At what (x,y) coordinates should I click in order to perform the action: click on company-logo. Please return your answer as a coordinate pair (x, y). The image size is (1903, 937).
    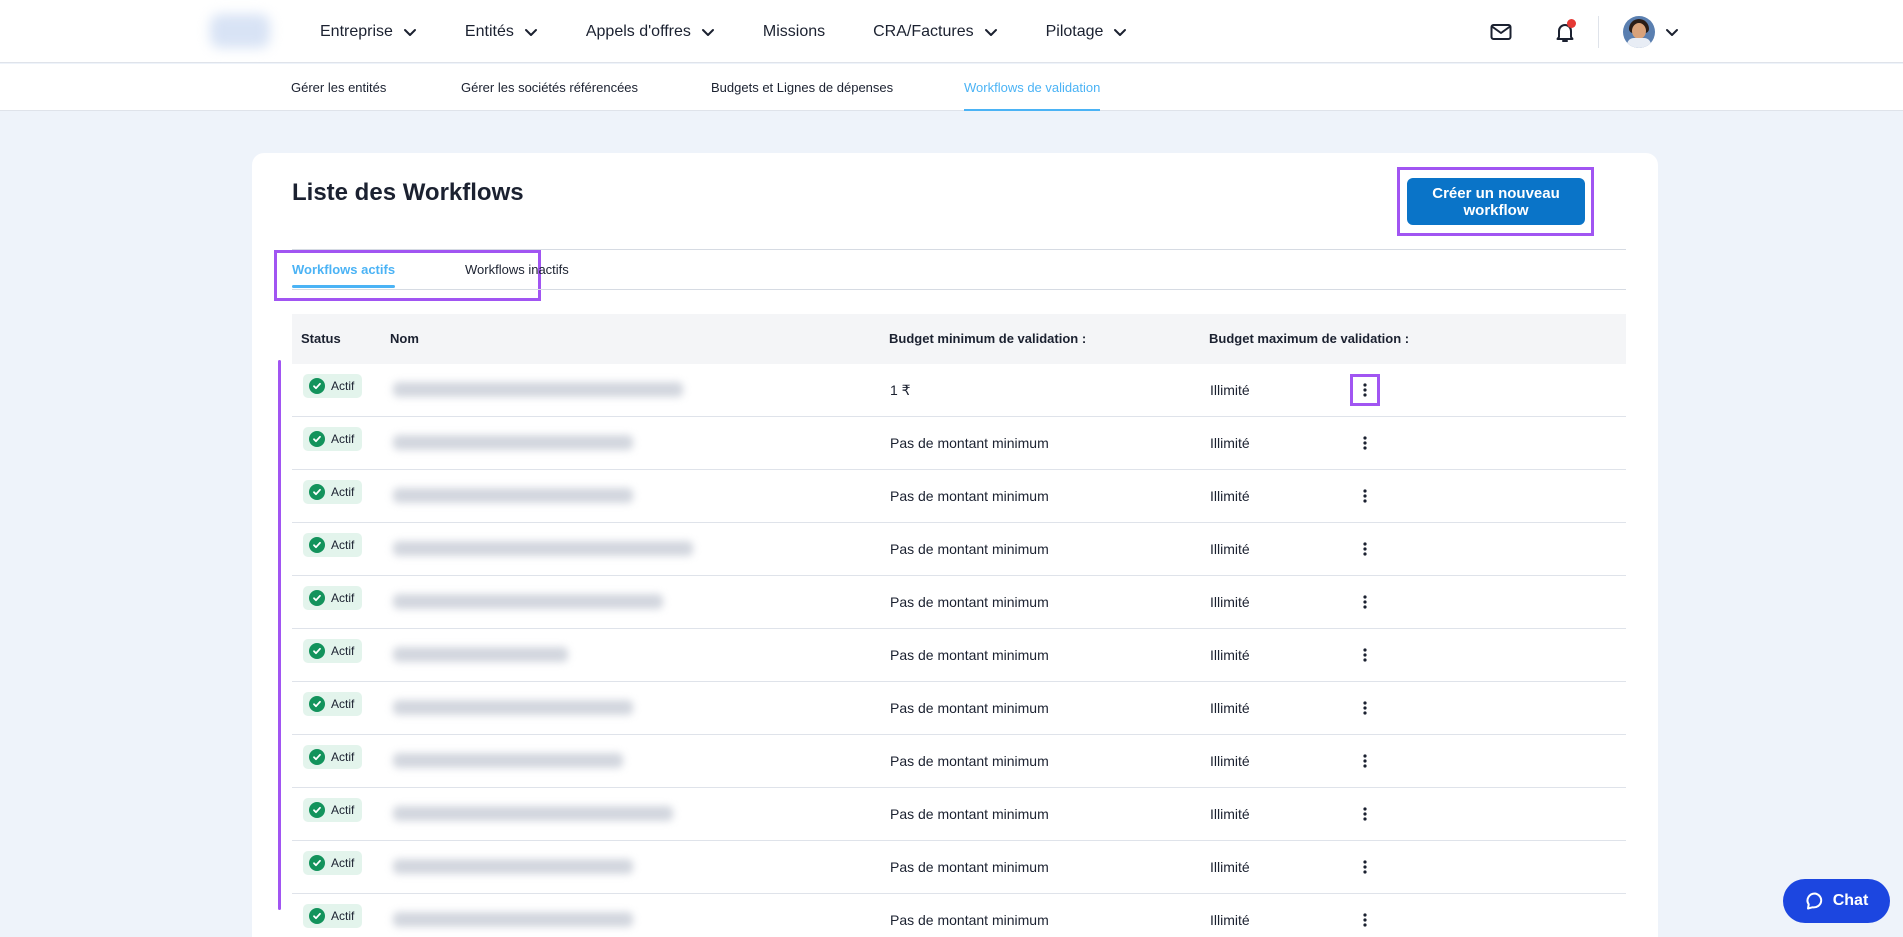
    Looking at the image, I should click on (240, 31).